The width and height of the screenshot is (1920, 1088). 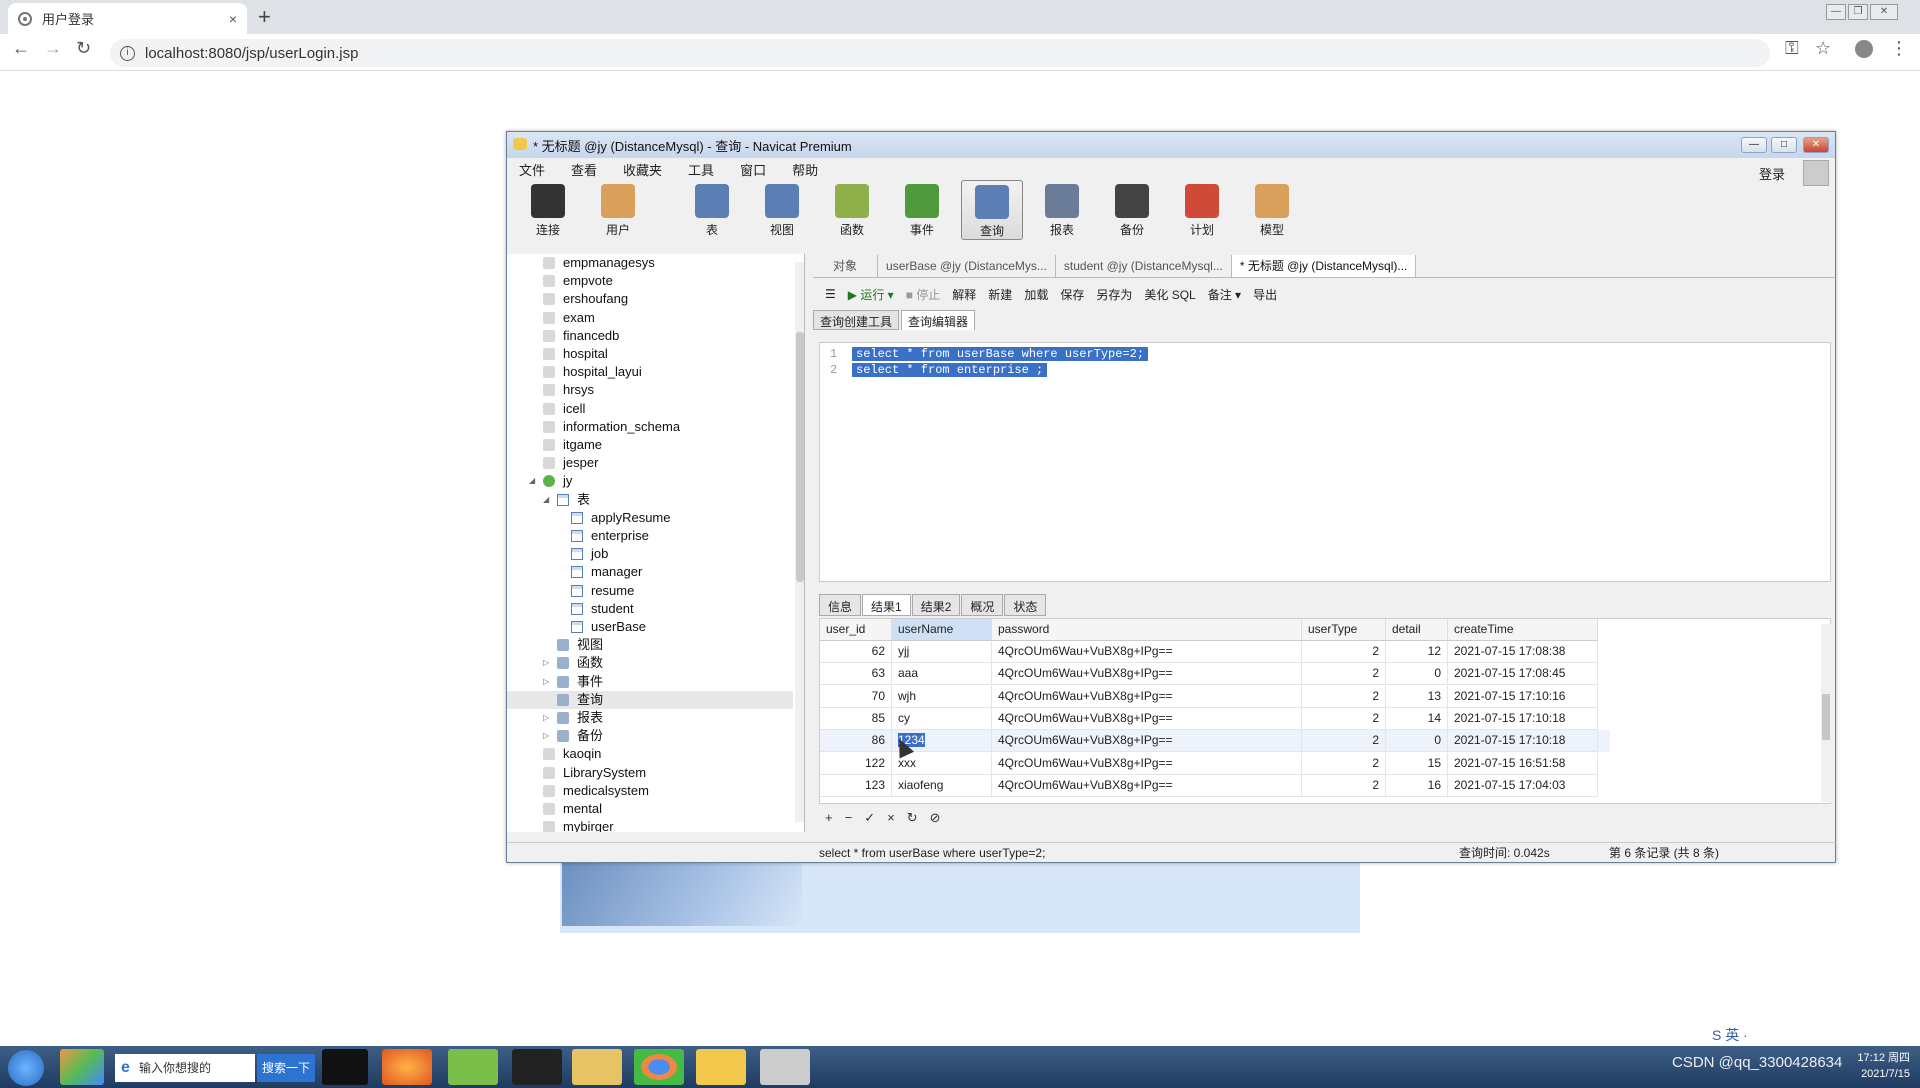 I want to click on reload-button: ↻, so click(x=83, y=48).